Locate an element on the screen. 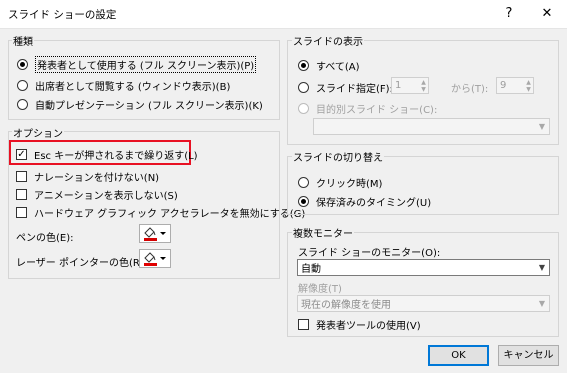 The image size is (567, 373). individual-radio-label: 出席者として閲覧する (ウィンドウ表示)(B) is located at coordinates (133, 87).